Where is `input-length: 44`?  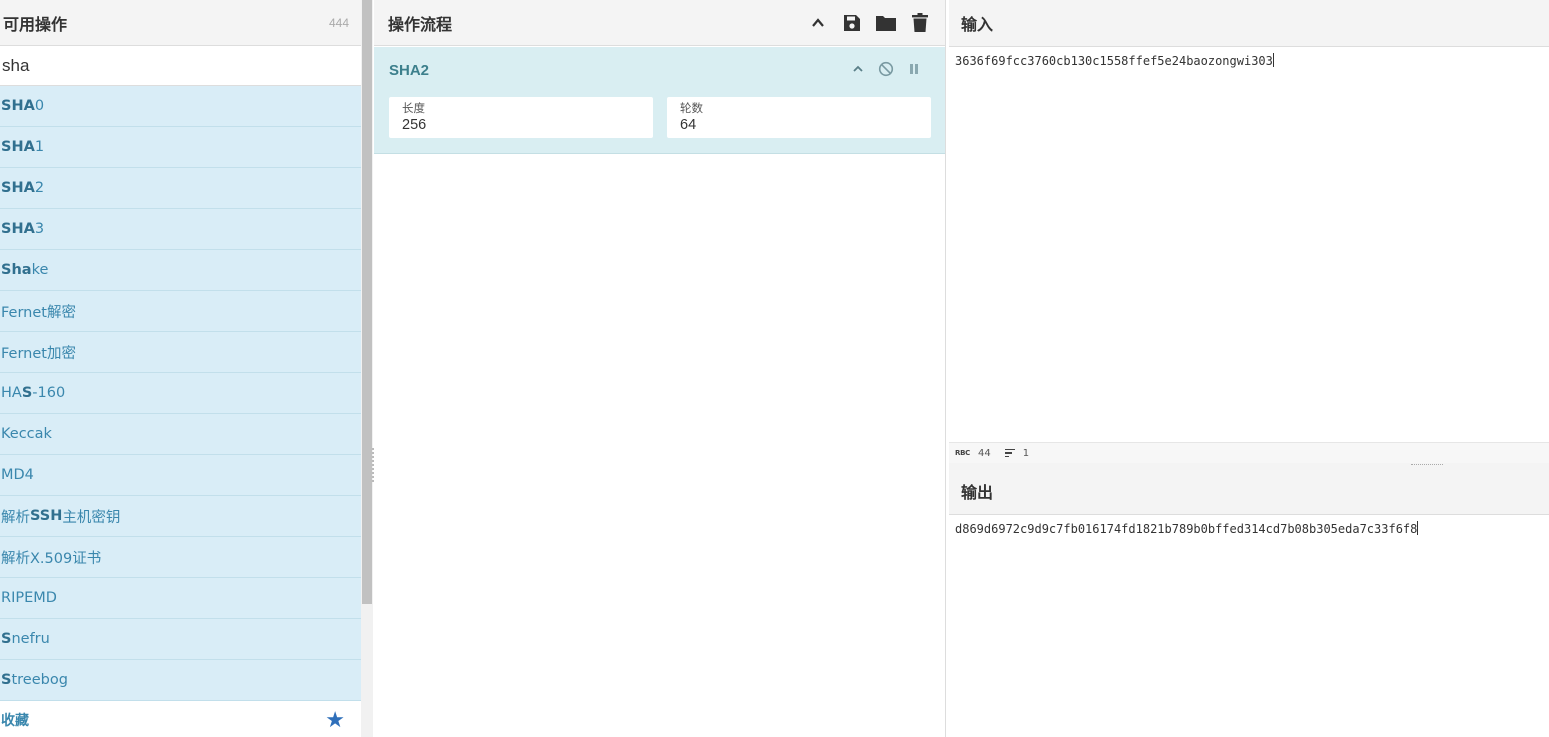
input-length: 44 is located at coordinates (984, 453).